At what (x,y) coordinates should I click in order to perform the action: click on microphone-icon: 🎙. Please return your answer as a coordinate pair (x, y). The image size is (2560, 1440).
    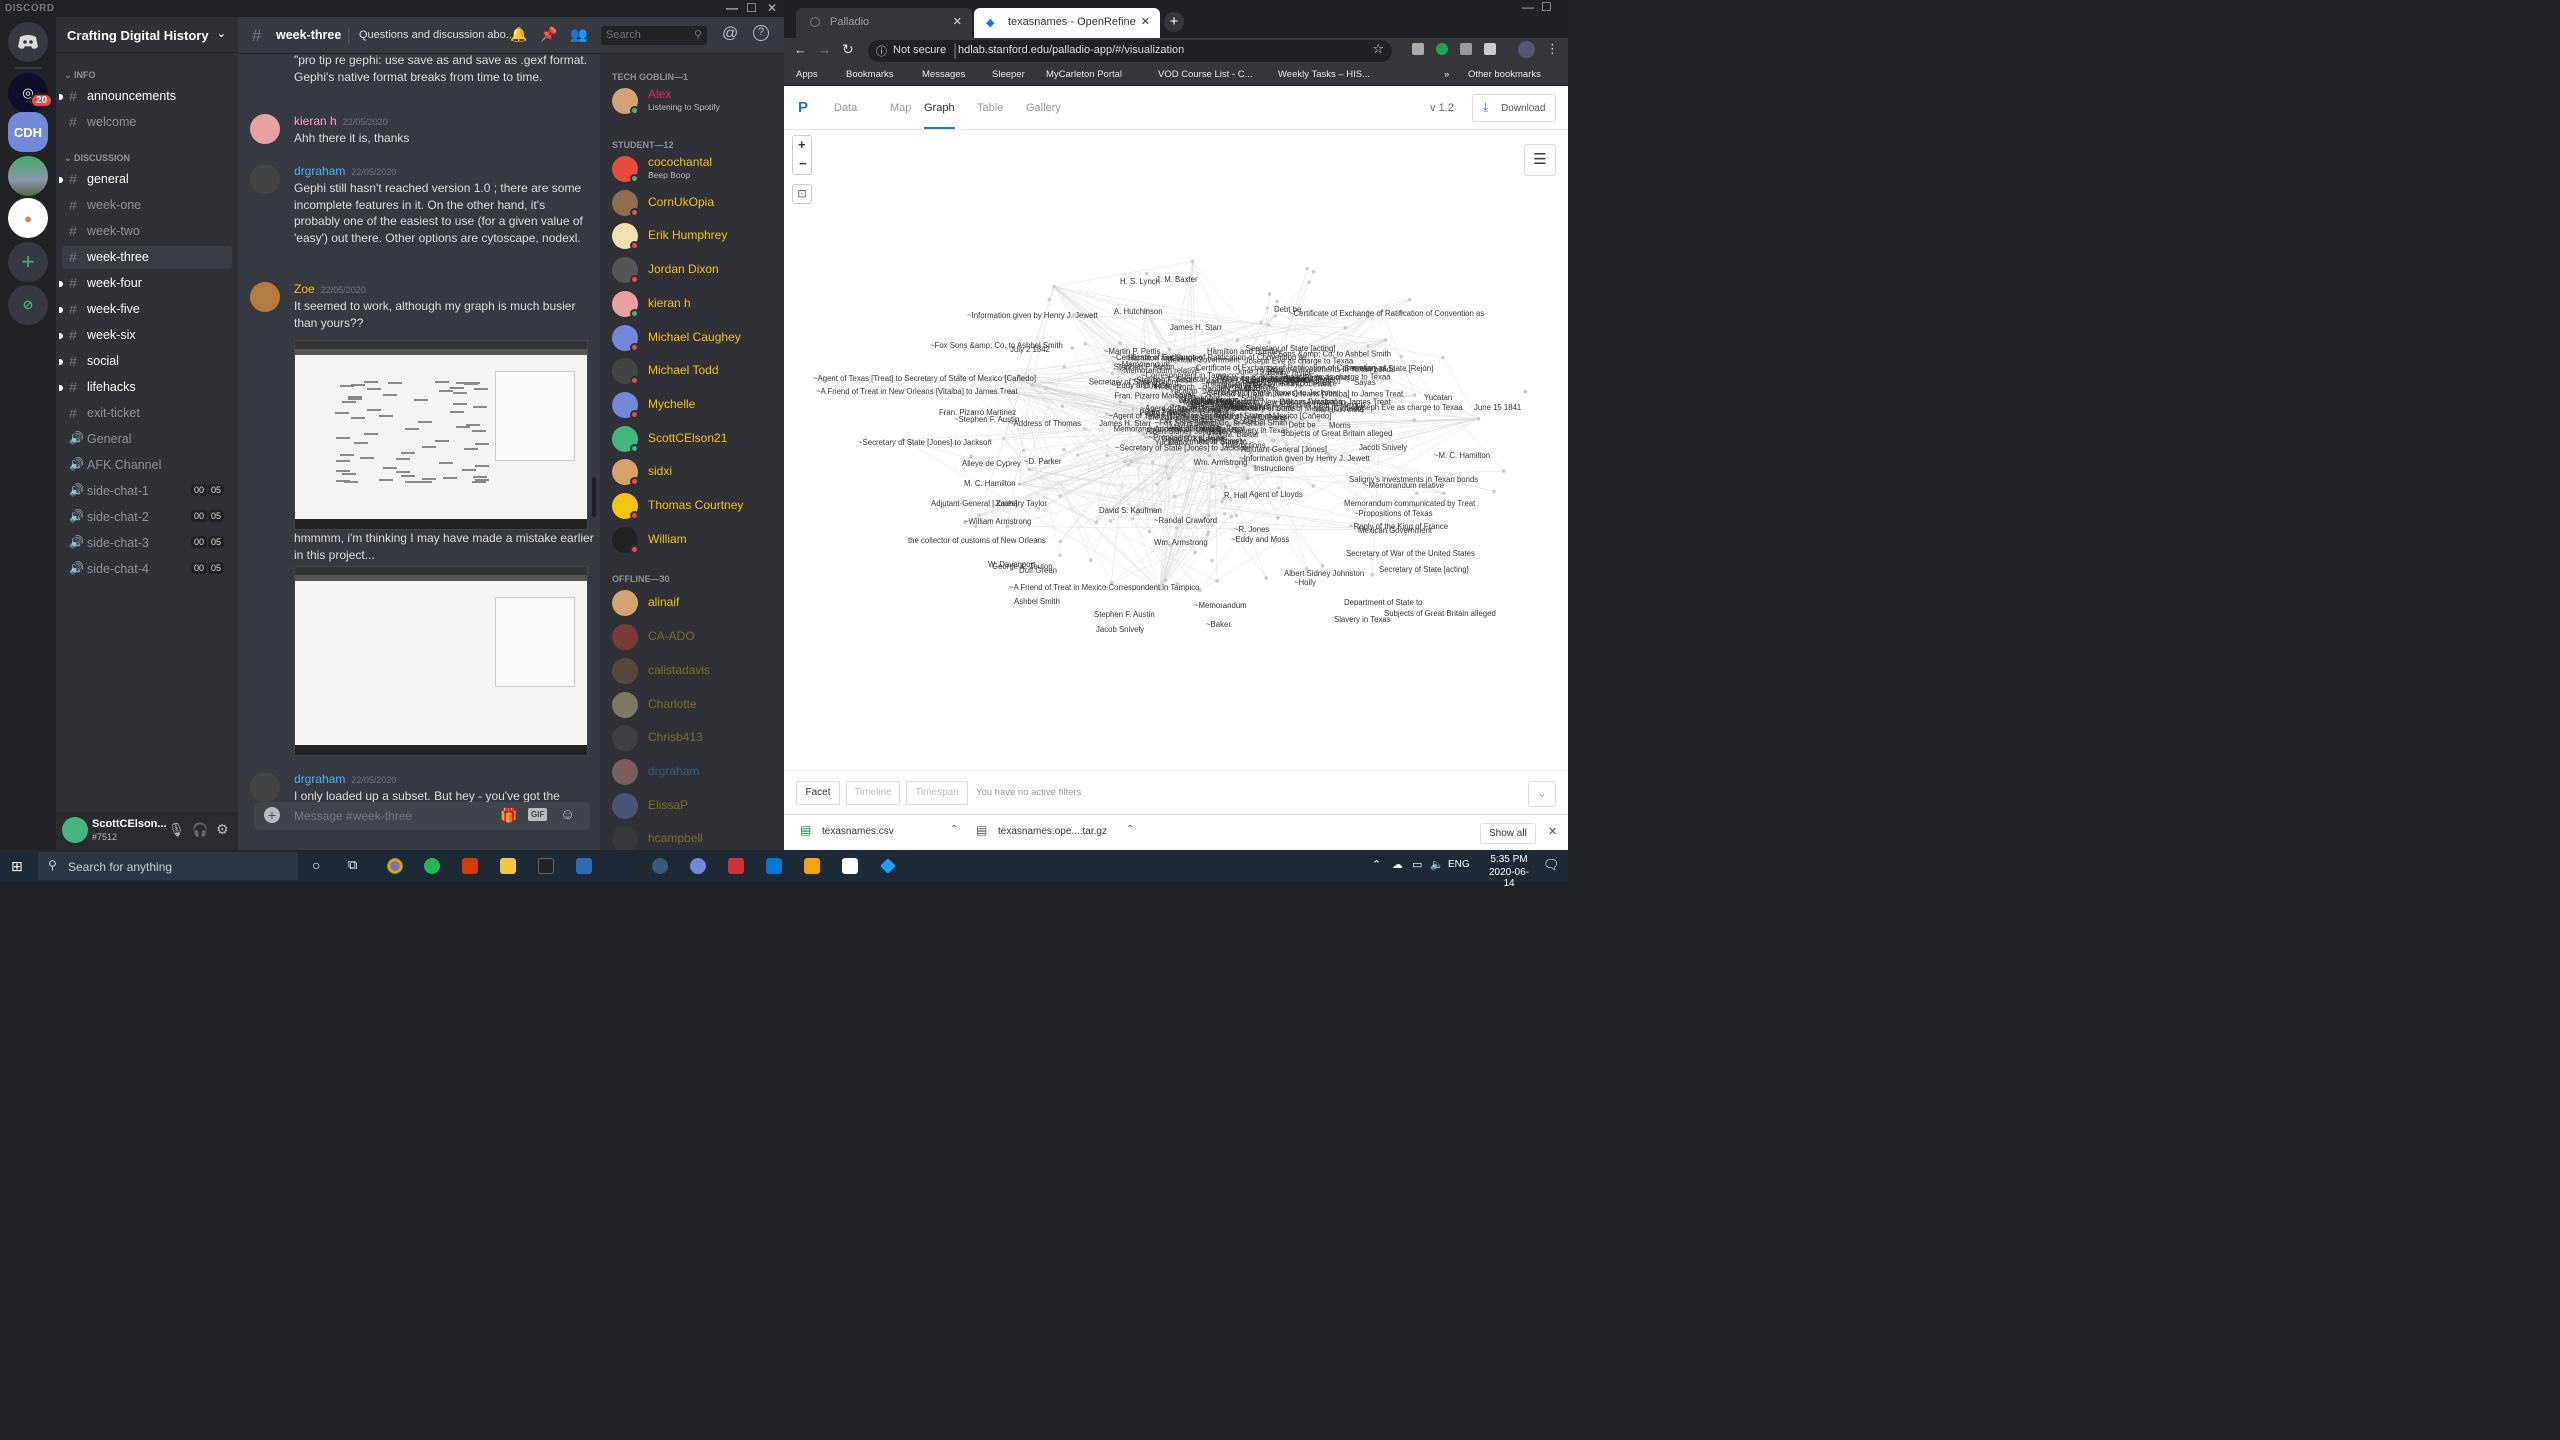
    Looking at the image, I should click on (176, 830).